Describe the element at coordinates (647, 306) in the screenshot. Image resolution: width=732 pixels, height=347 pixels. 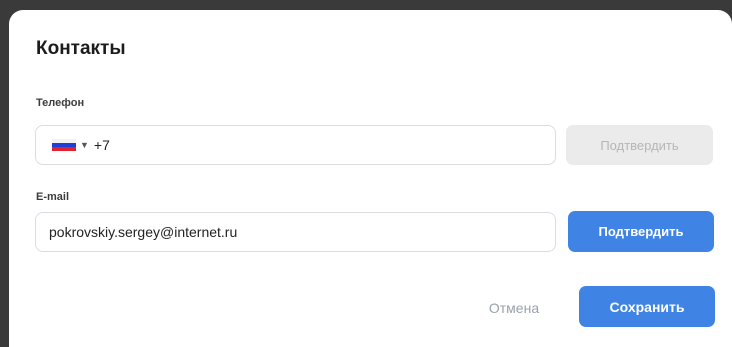
I see `save-button: Сохранить` at that location.